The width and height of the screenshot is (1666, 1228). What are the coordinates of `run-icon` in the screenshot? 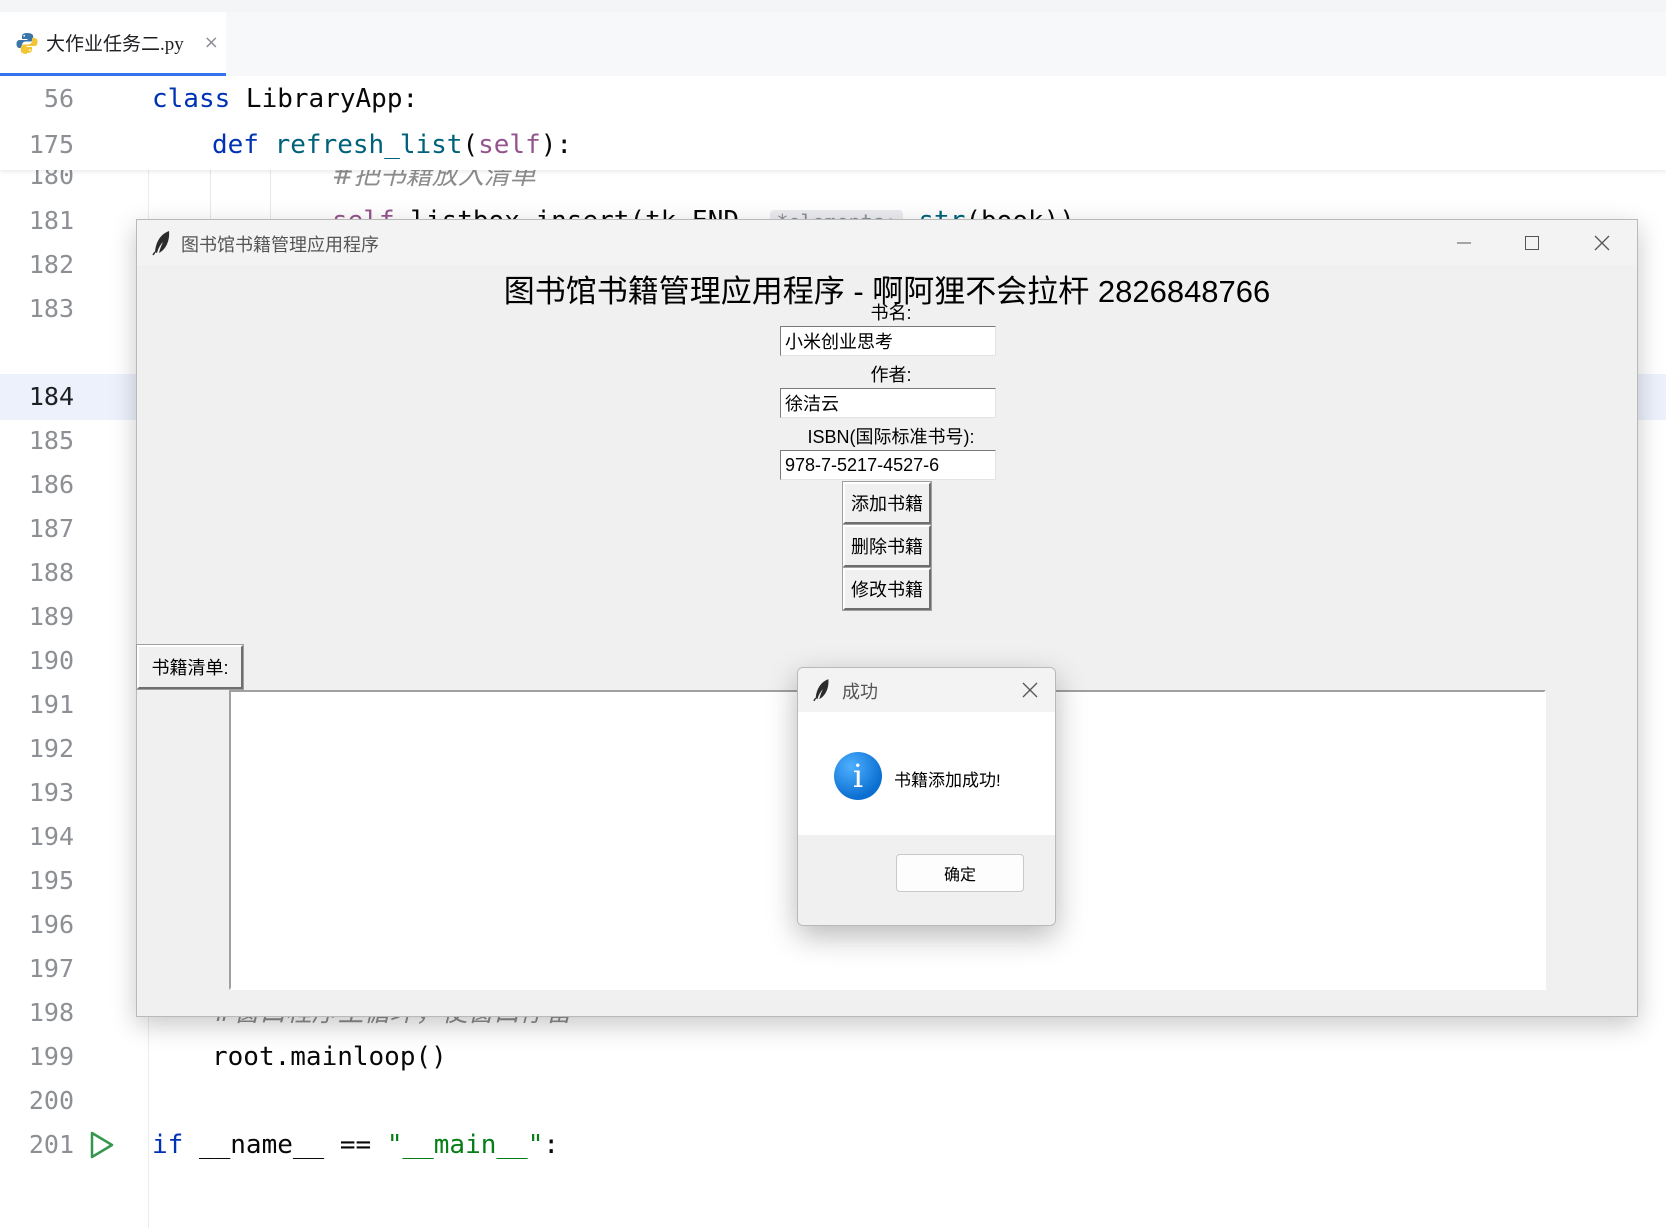 It's located at (101, 1145).